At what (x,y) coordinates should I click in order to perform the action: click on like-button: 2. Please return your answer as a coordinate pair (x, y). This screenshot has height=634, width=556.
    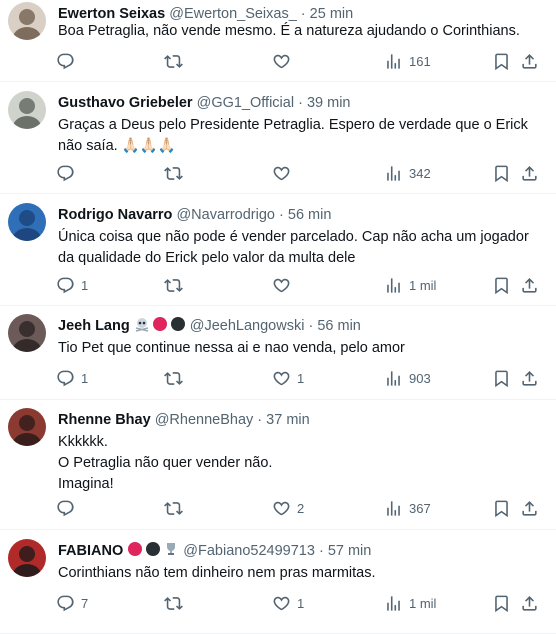
    Looking at the image, I should click on (288, 508).